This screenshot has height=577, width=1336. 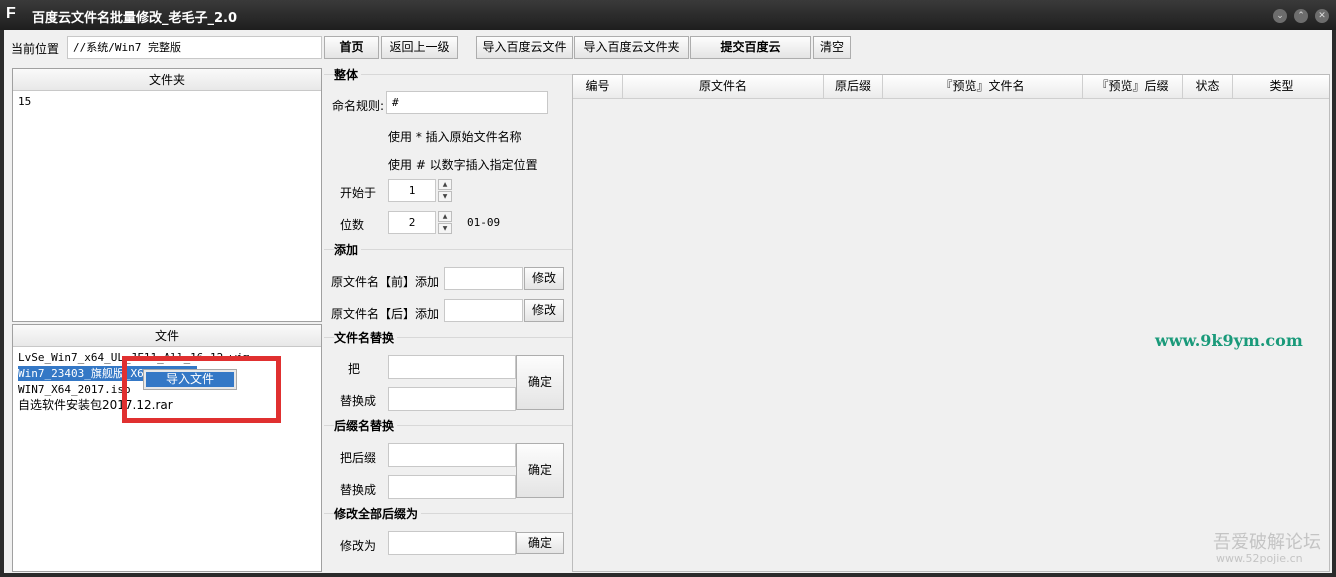 I want to click on column-header-status: 状态, so click(x=1208, y=86).